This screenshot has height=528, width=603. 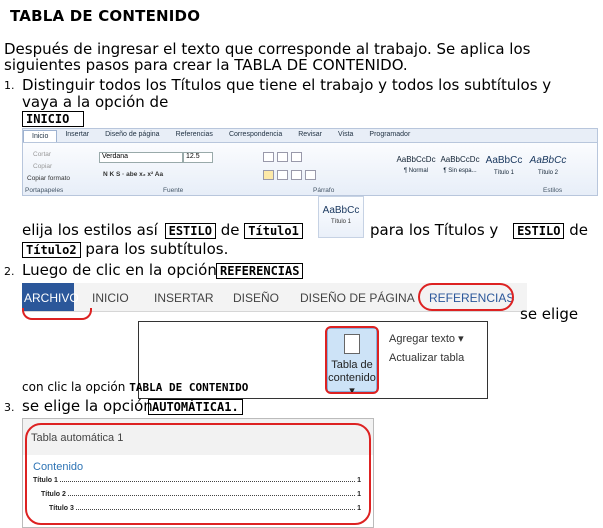 What do you see at coordinates (296, 157) in the screenshot?
I see `multilevel-icon` at bounding box center [296, 157].